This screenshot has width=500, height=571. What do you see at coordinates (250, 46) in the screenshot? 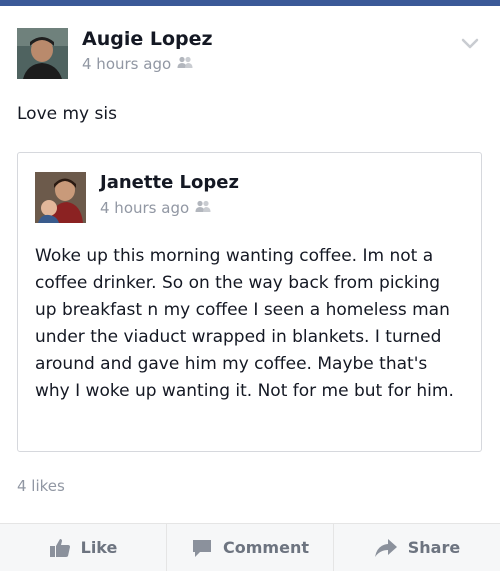
I see `post-header: Augie Lopez 4 hours ago` at bounding box center [250, 46].